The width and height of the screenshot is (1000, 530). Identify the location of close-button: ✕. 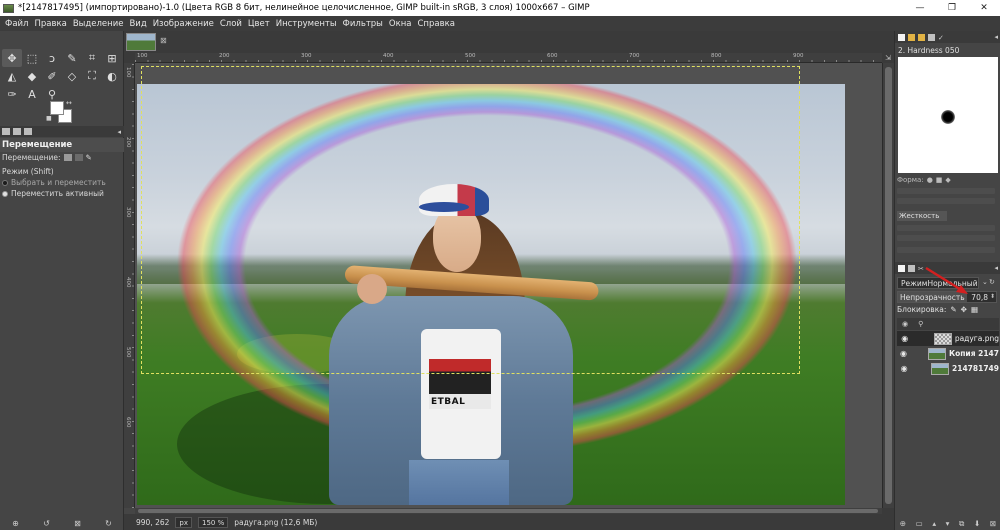
(984, 8).